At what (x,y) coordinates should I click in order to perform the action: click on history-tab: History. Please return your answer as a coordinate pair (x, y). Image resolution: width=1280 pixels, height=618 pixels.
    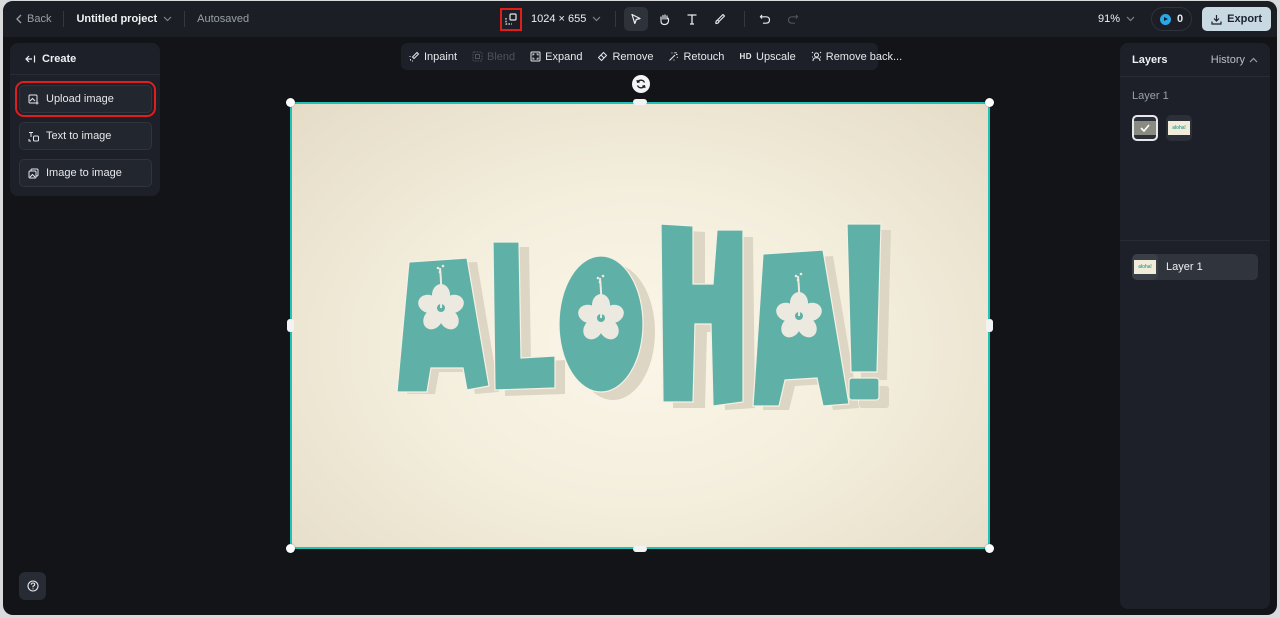
    Looking at the image, I should click on (1234, 60).